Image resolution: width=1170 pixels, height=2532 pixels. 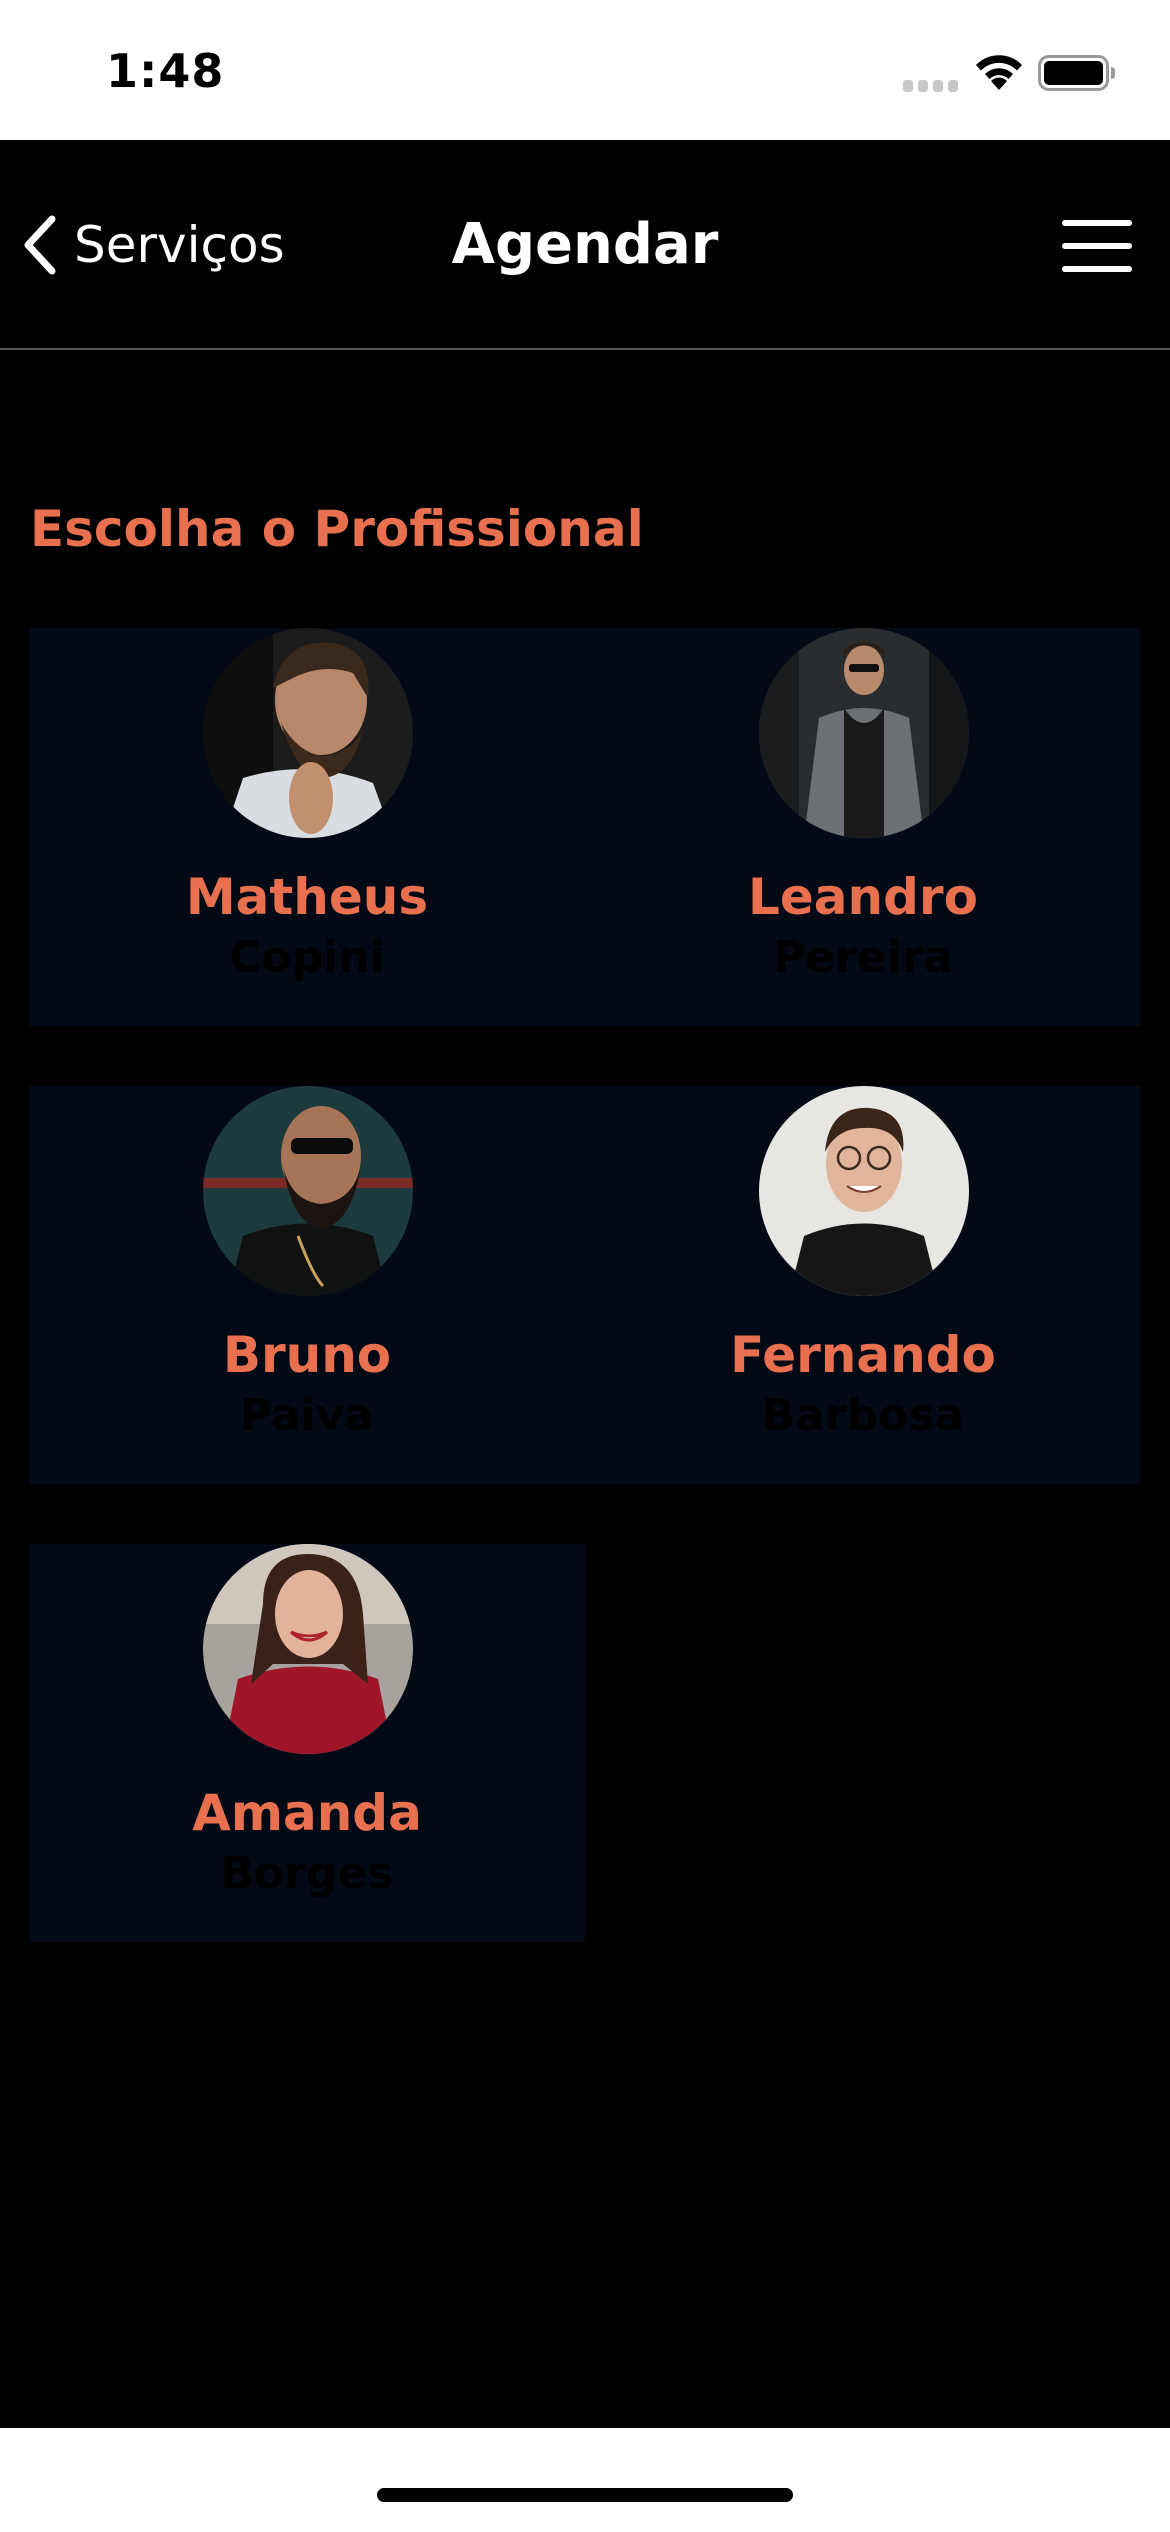 I want to click on professional-row: Bruno Paiva Fernando Barbosa, so click(x=585, y=1285).